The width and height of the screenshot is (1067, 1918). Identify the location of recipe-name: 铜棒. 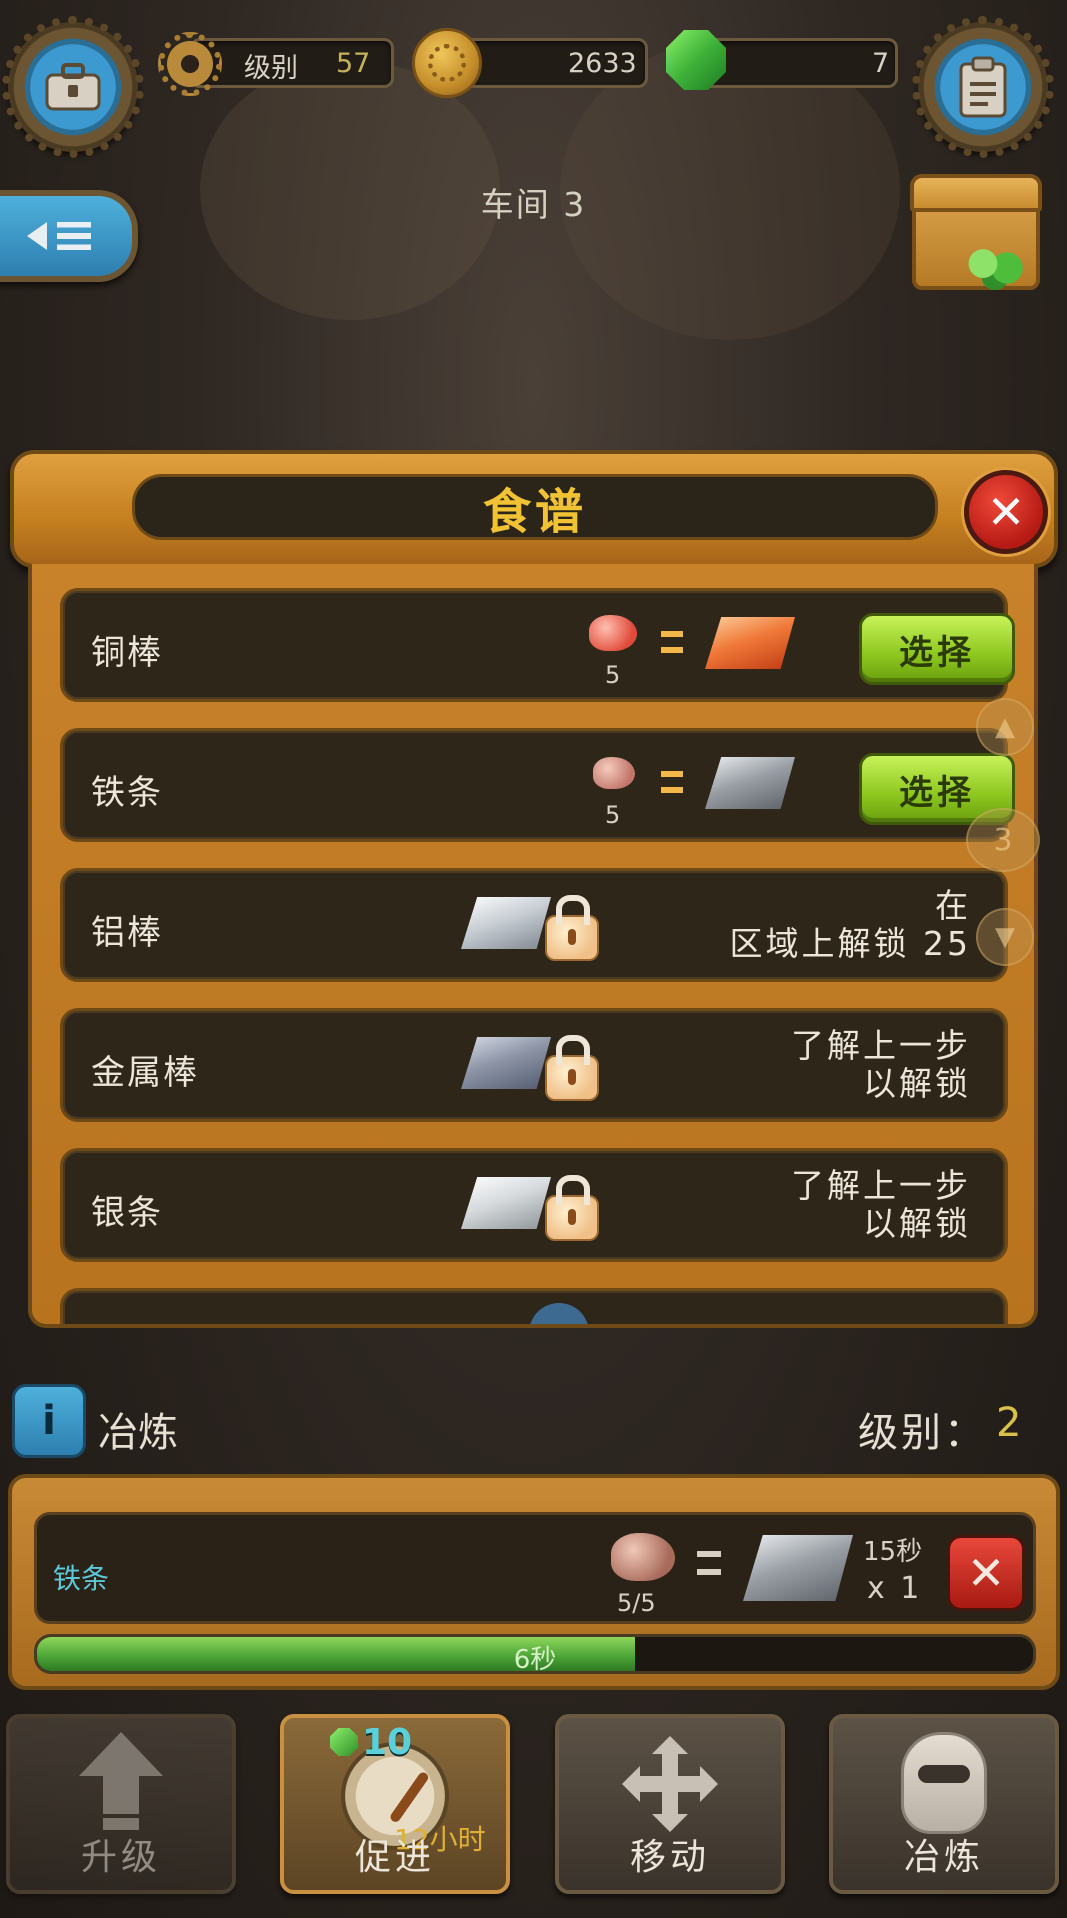
(127, 653).